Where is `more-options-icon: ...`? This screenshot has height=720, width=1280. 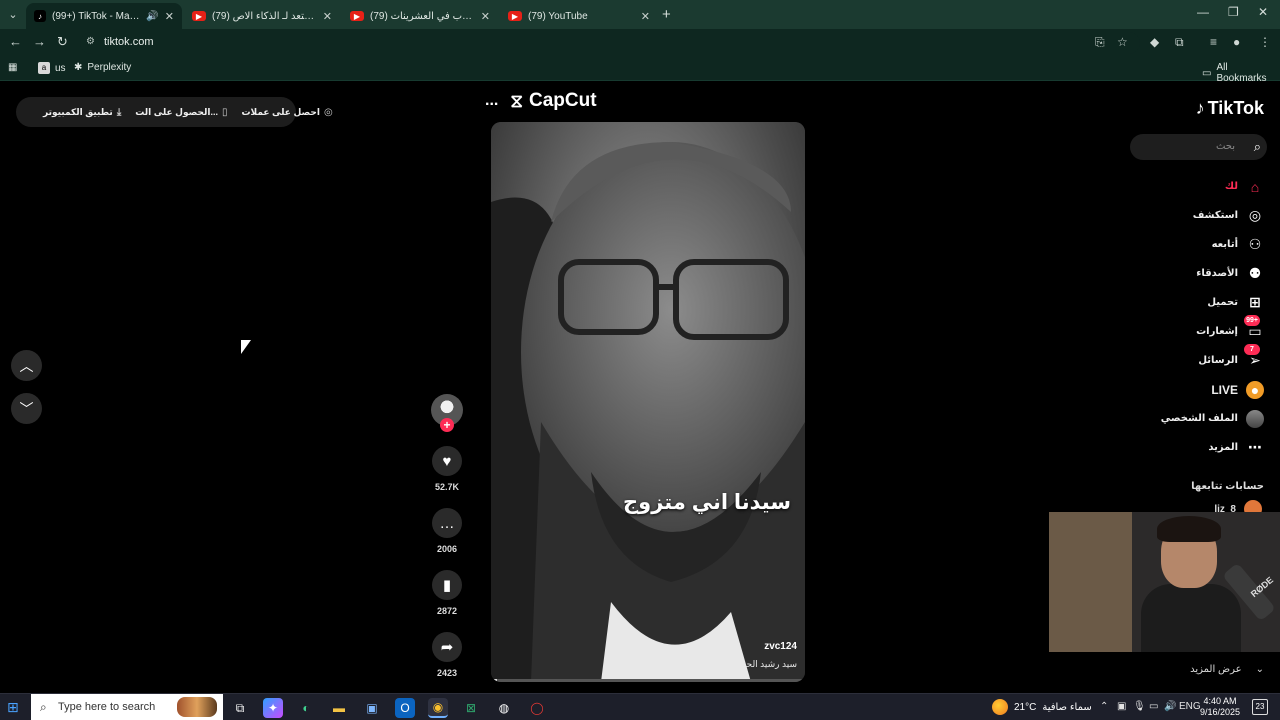 more-options-icon: ... is located at coordinates (491, 101).